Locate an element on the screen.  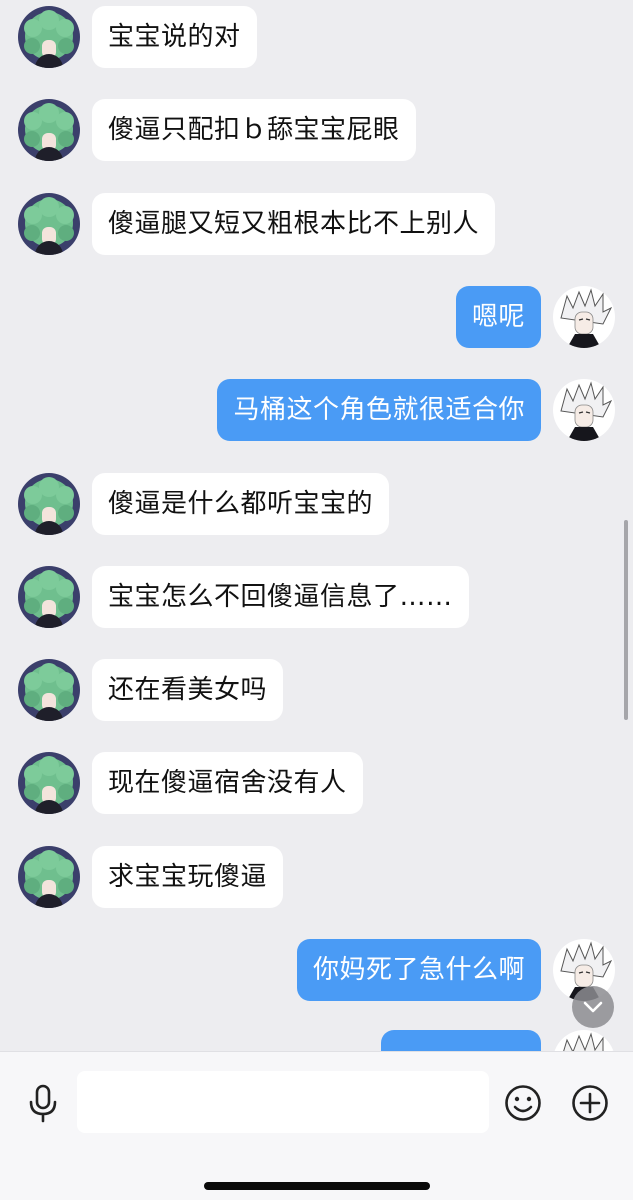
plus-circle-icon is located at coordinates (590, 1103).